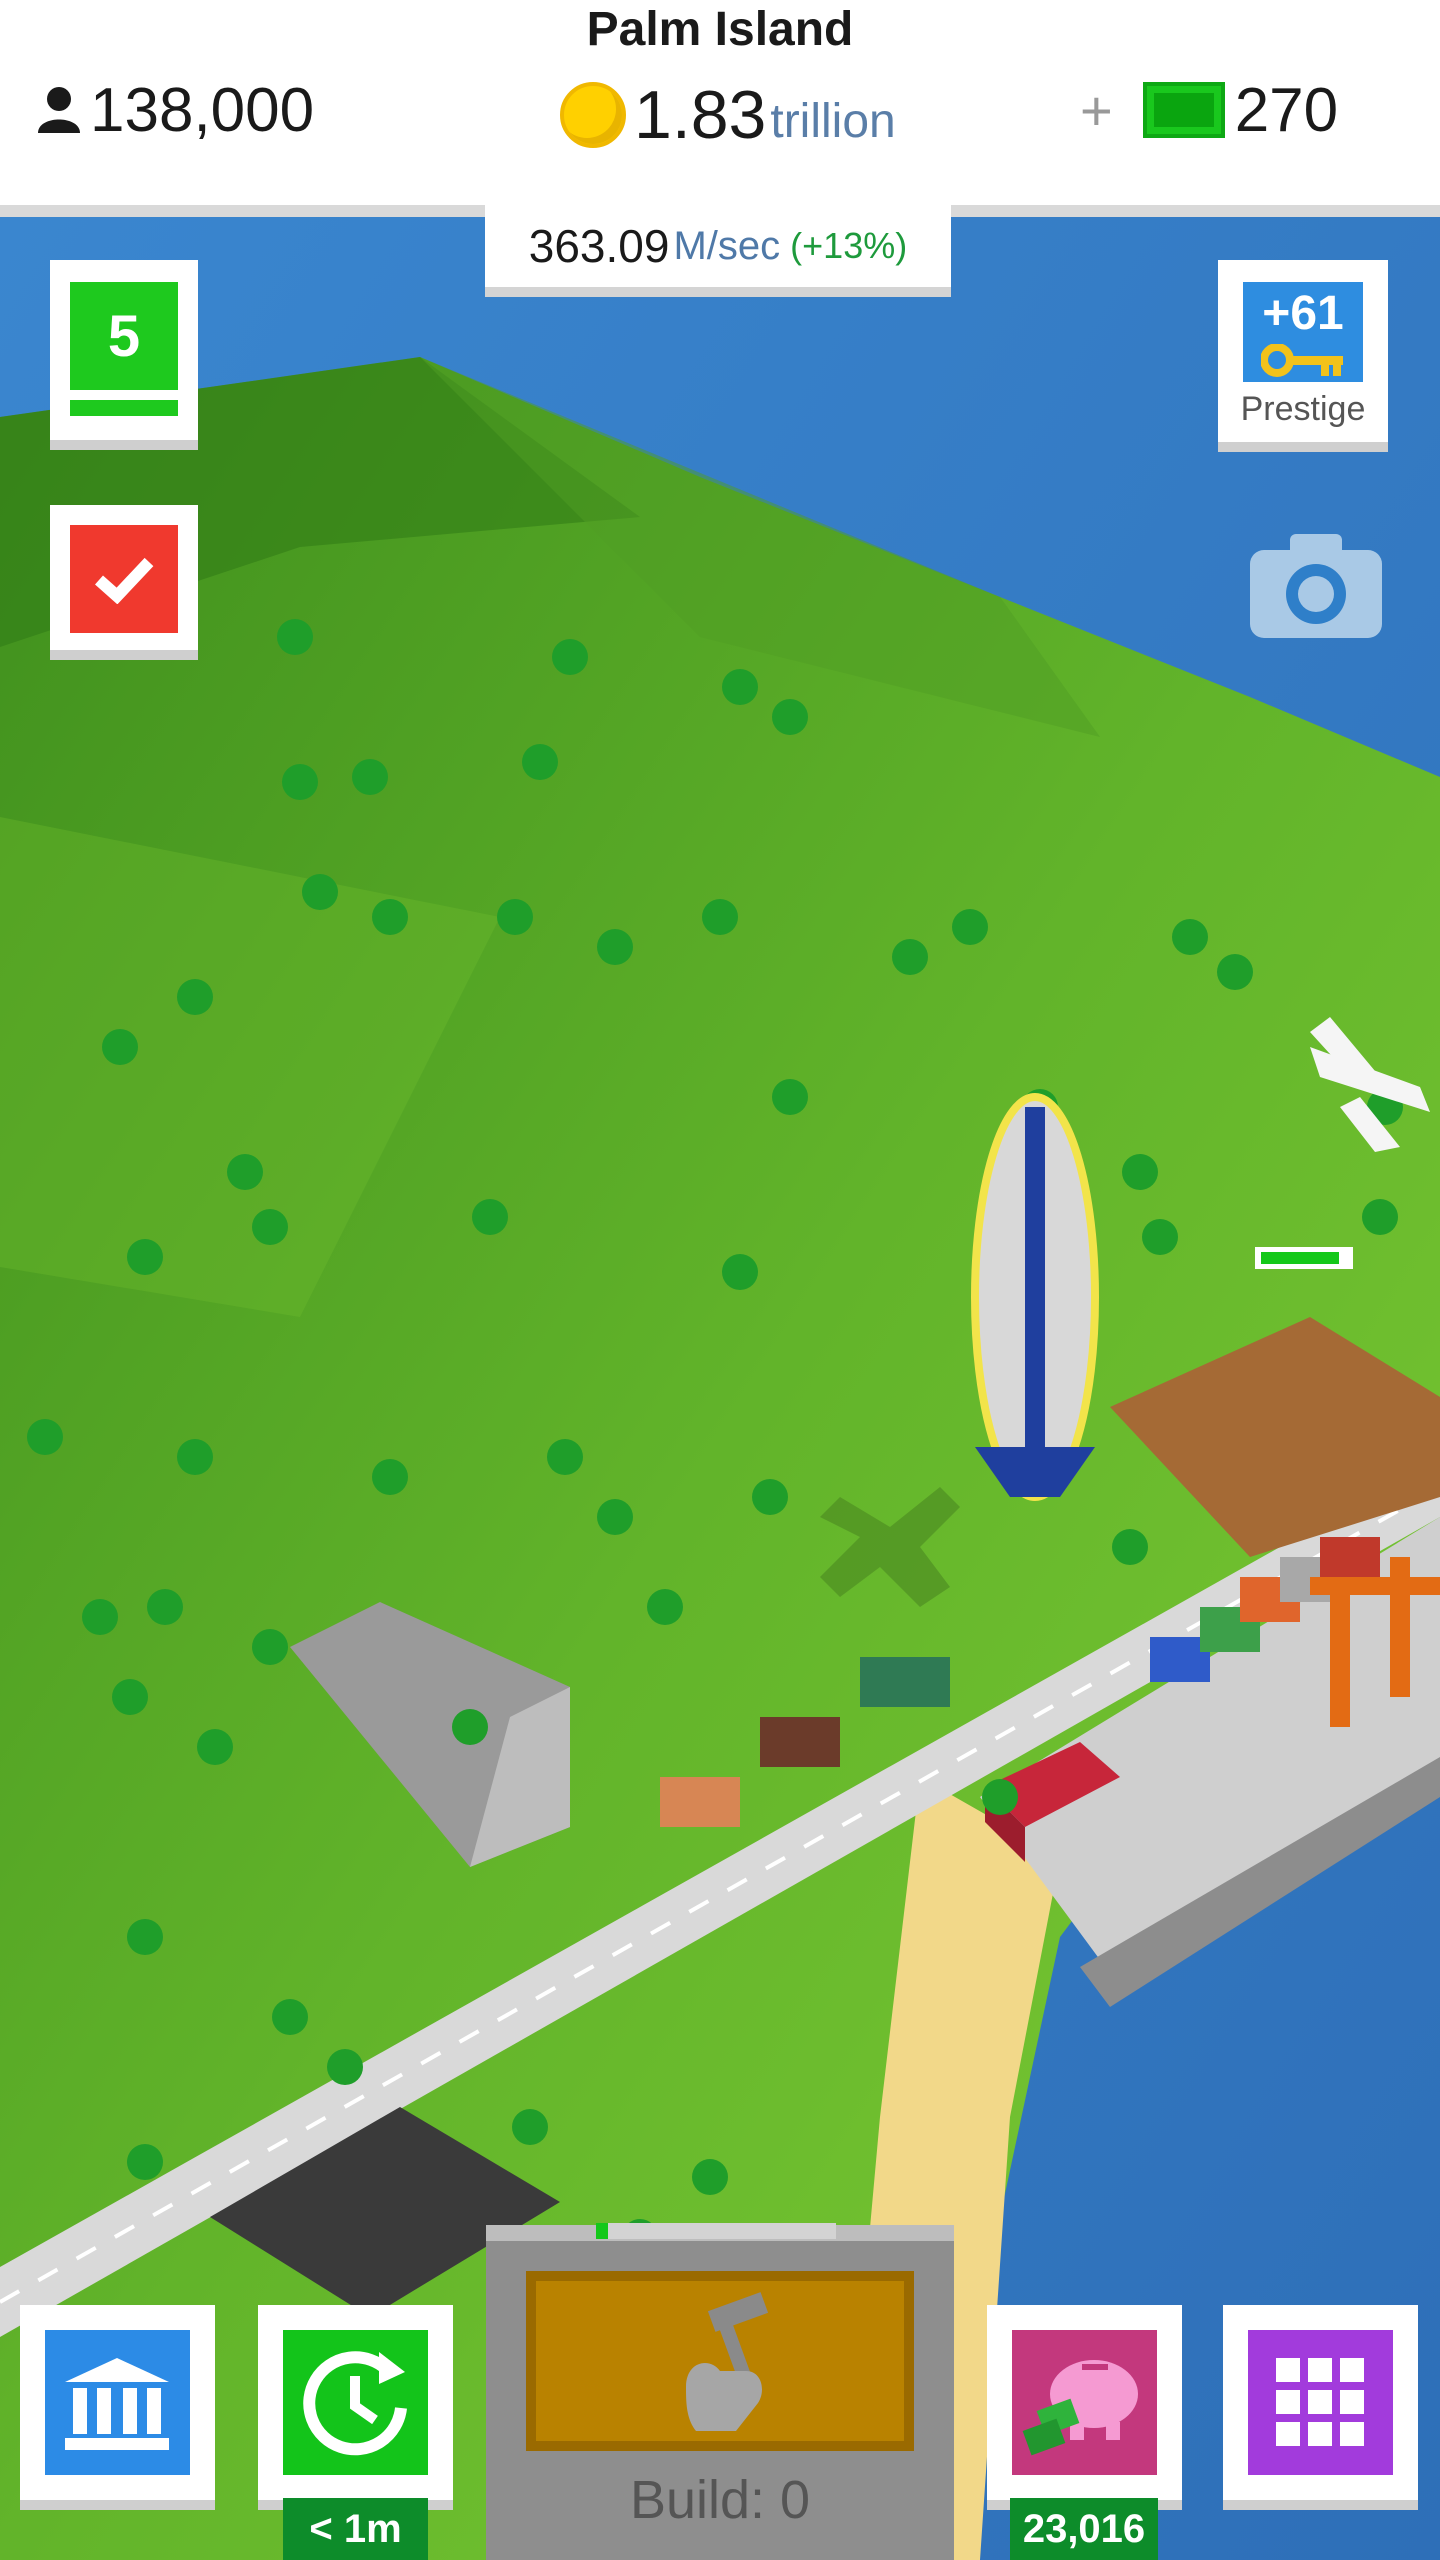  I want to click on income-rate-value: 363.09, so click(599, 246).